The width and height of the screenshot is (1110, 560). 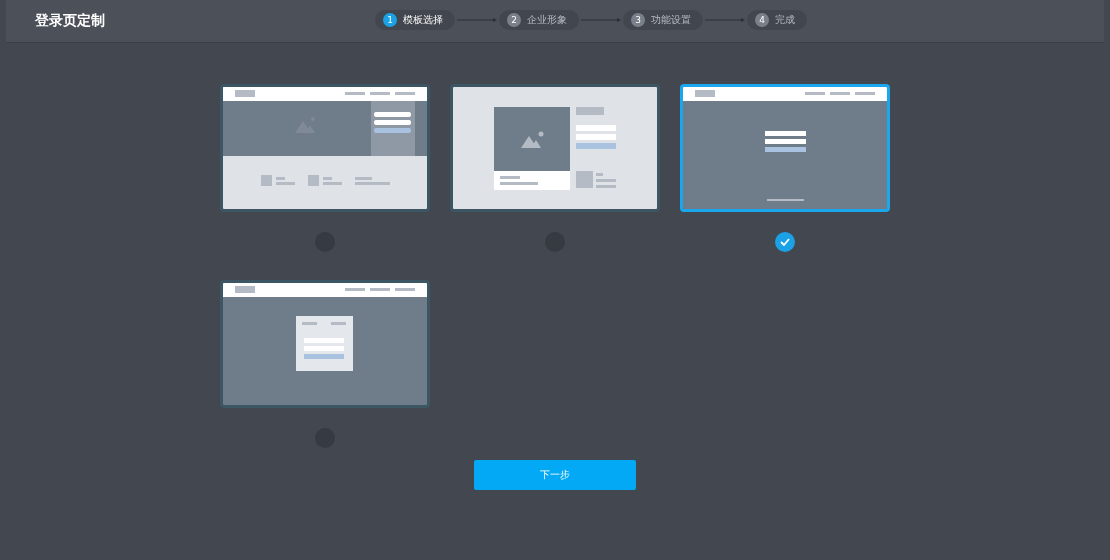 I want to click on step-label: 企业形象, so click(x=547, y=20).